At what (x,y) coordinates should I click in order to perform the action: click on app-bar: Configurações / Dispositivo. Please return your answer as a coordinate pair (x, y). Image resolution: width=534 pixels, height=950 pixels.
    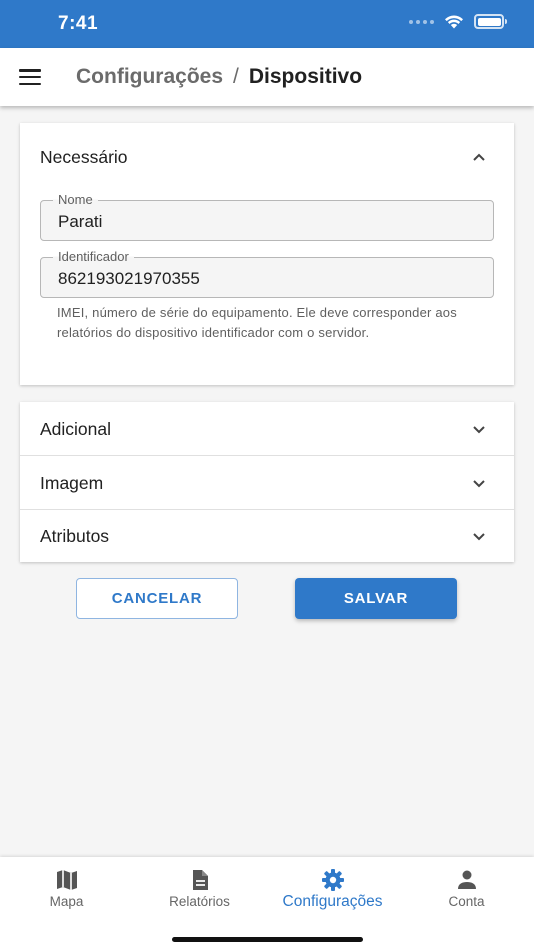
    Looking at the image, I should click on (267, 77).